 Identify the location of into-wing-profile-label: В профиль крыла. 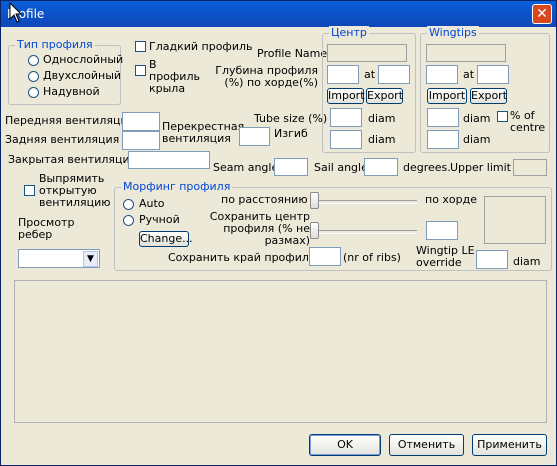
(174, 76).